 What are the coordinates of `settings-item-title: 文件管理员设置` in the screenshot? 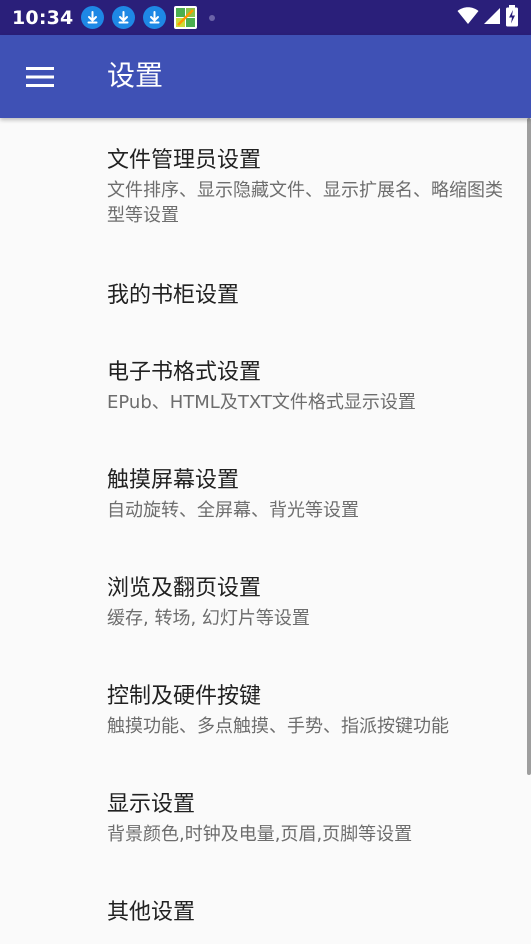 It's located at (184, 160).